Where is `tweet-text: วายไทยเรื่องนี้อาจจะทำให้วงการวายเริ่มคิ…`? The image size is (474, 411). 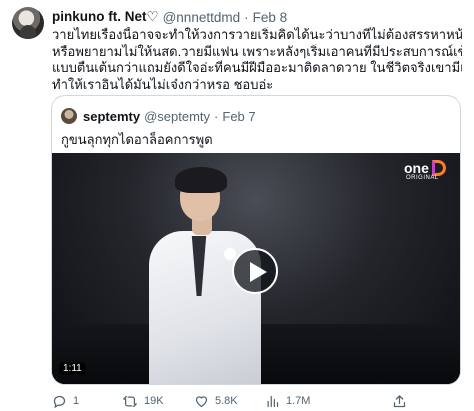 tweet-text: วายไทยเรื่องนี้อาจจะทำให้วงการวายเริ่มคิ… is located at coordinates (257, 60).